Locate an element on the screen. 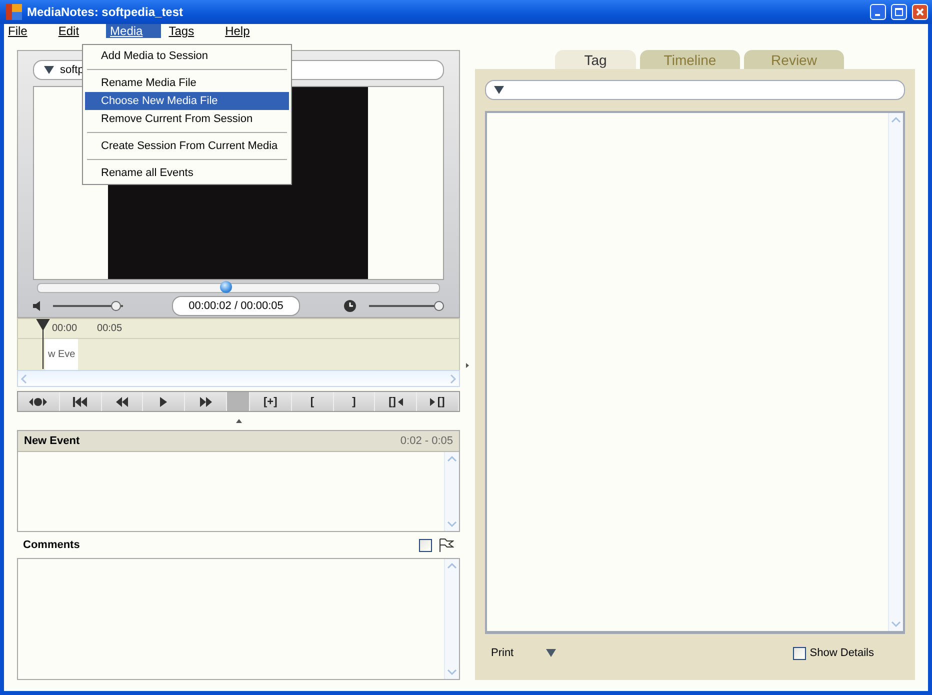 This screenshot has height=695, width=932. print-button: Print is located at coordinates (523, 653).